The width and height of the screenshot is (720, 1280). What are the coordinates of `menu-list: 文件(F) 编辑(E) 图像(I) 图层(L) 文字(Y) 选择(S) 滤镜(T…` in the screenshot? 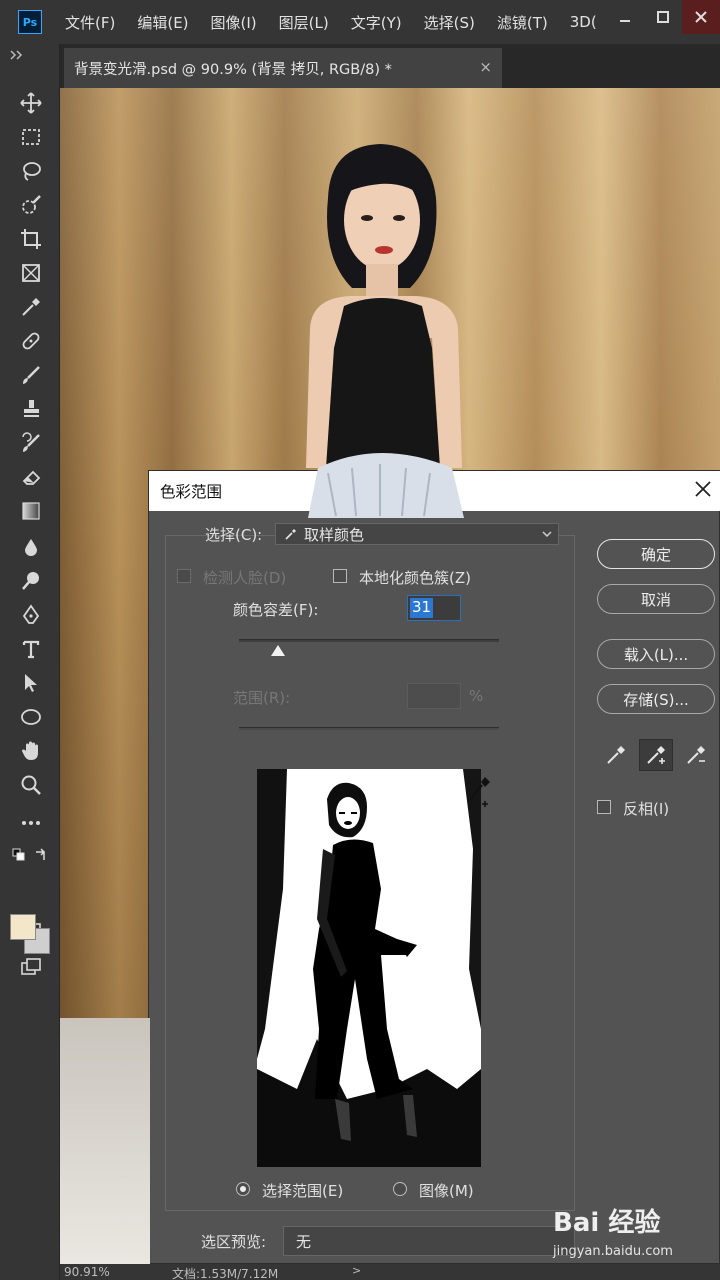 It's located at (331, 22).